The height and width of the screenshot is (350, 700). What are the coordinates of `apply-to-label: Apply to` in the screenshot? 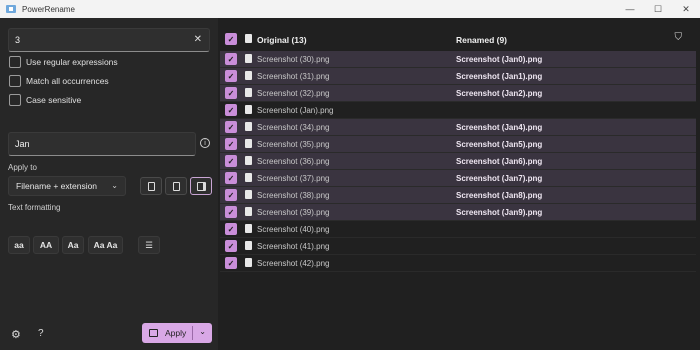 It's located at (22, 167).